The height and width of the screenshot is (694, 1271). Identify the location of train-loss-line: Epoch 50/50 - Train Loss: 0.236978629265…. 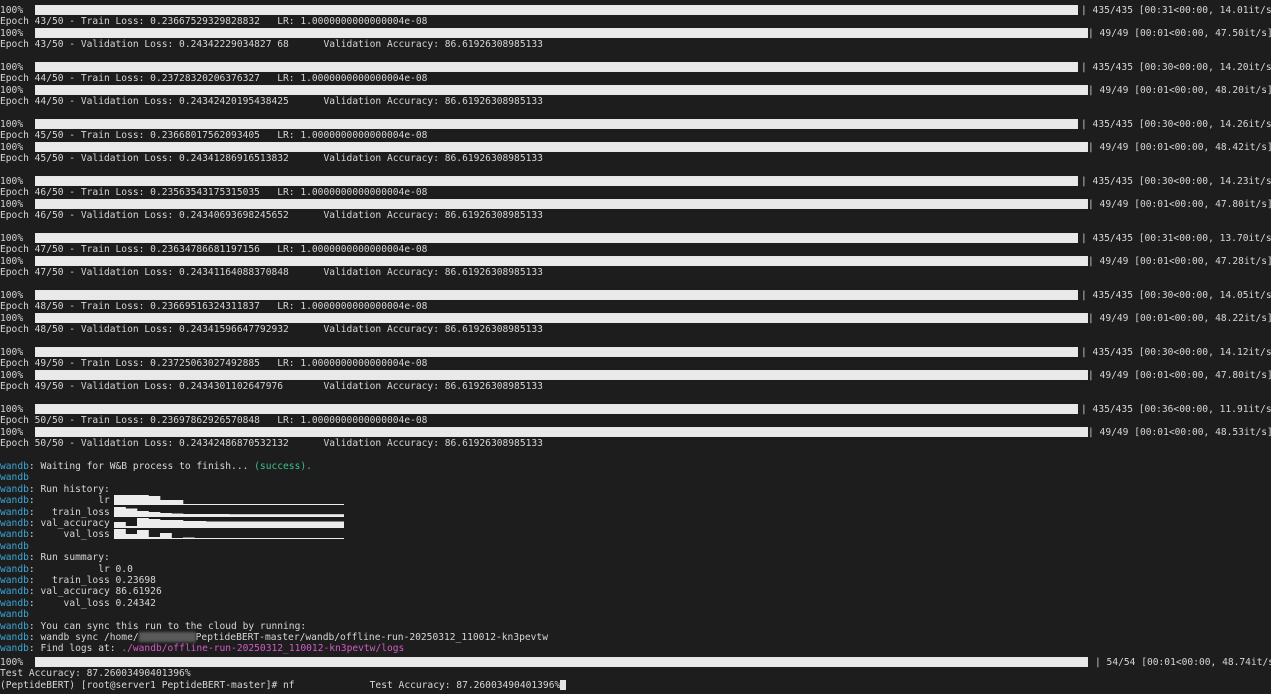
(214, 421).